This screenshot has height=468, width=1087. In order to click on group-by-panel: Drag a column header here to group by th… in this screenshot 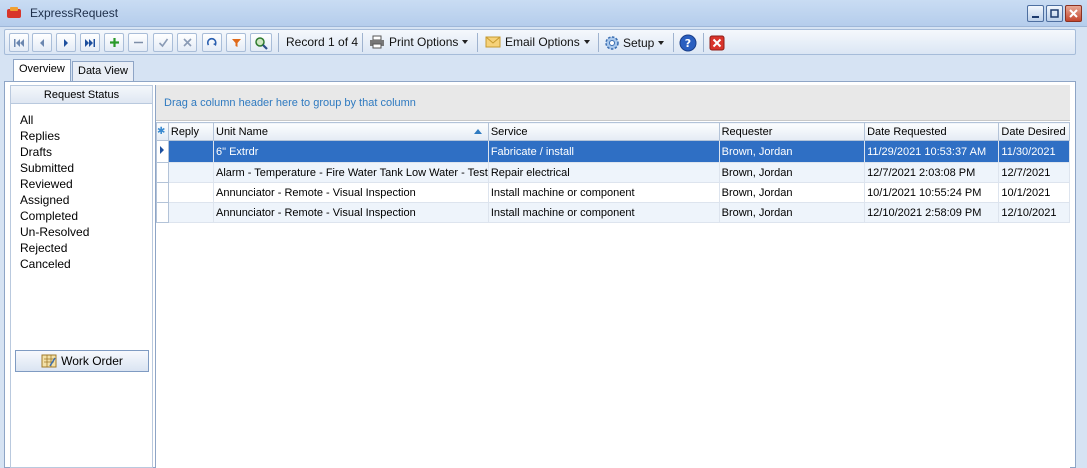, I will do `click(613, 103)`.